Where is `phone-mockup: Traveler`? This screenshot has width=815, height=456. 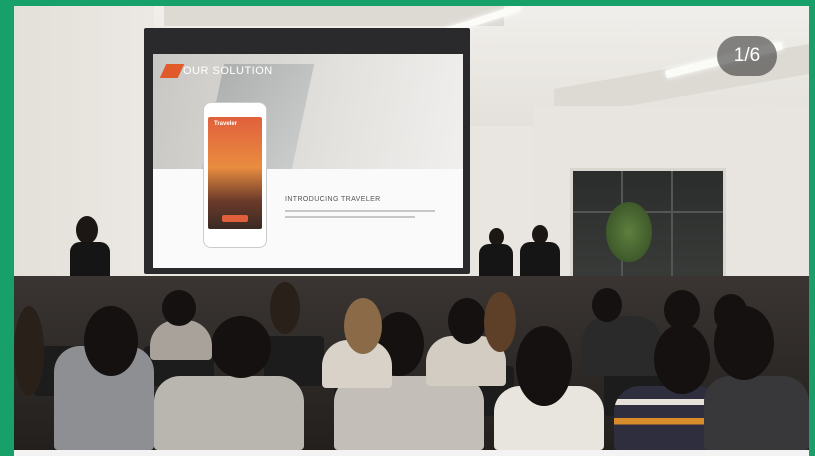 phone-mockup: Traveler is located at coordinates (235, 175).